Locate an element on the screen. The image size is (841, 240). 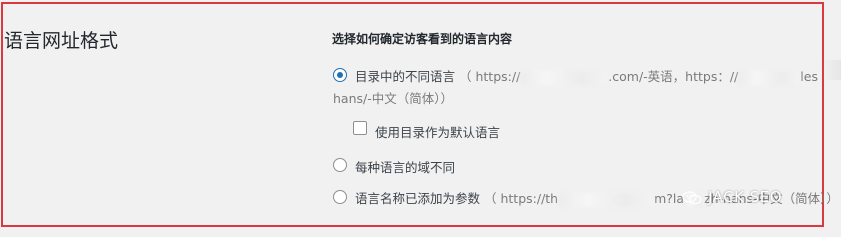
option-directory: 目录中的不同语言 （ https://.com/-英语，https：//les is located at coordinates (586, 75).